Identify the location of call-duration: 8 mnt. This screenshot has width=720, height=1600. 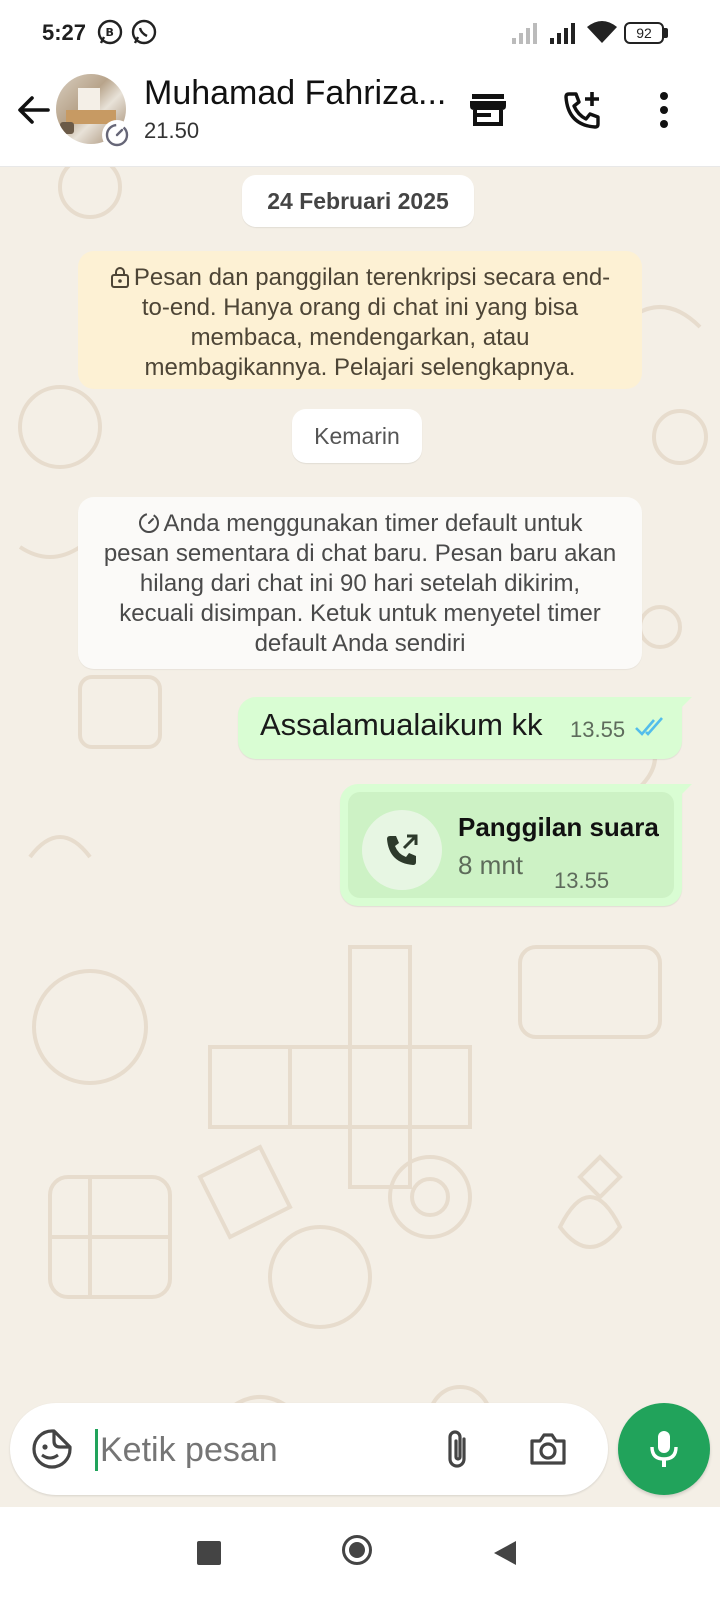
(491, 865).